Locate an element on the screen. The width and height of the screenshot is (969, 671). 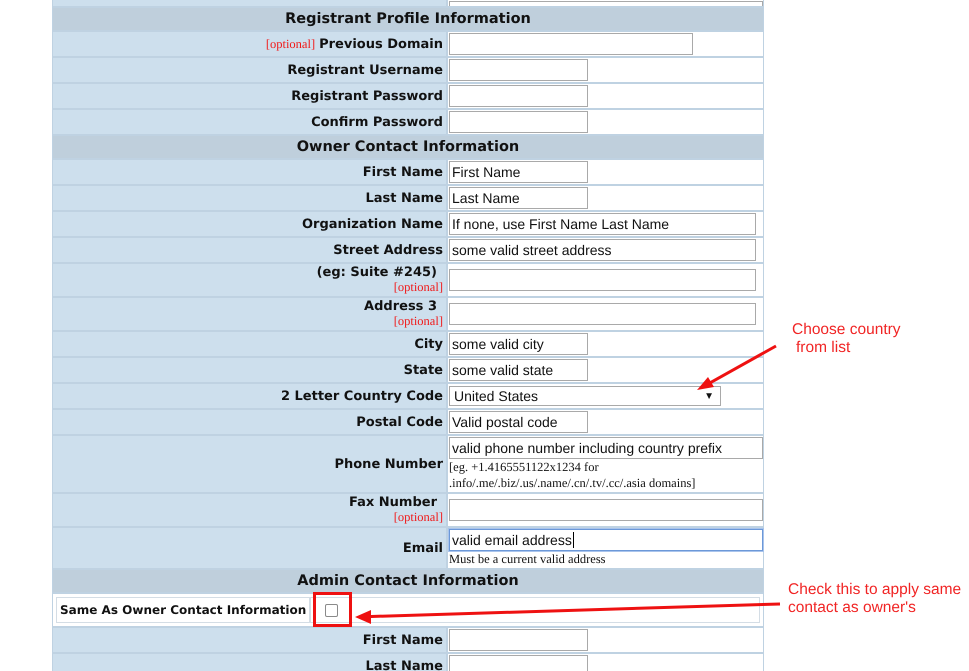
section-heading: Admin Contact Information is located at coordinates (408, 581).